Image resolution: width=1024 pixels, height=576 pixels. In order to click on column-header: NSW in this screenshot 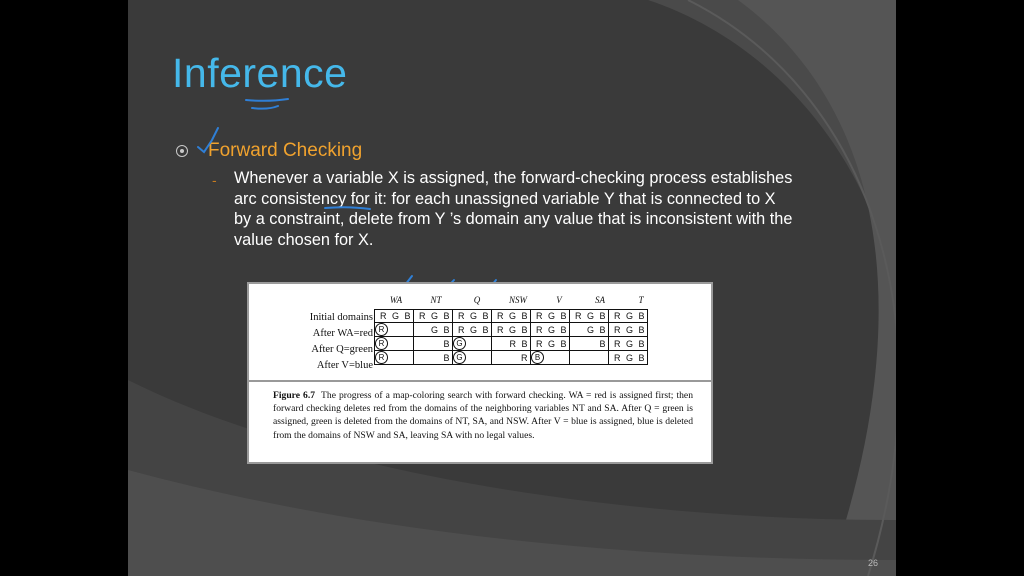, I will do `click(518, 300)`.